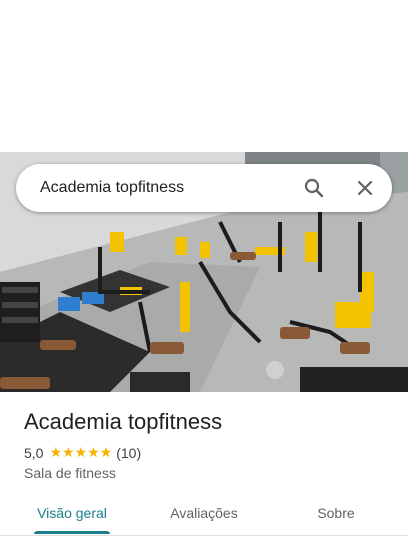  Describe the element at coordinates (34, 452) in the screenshot. I see `rating-value: 5,0` at that location.